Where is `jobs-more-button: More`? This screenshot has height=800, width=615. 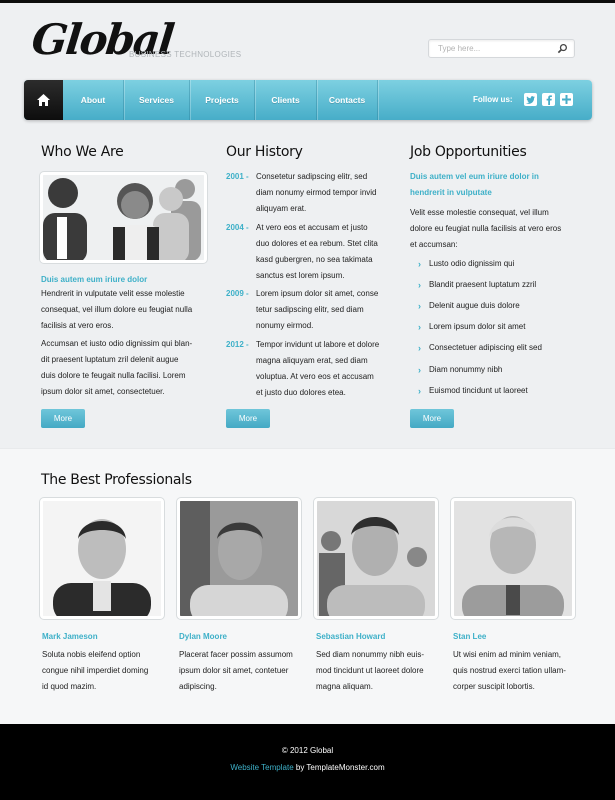 jobs-more-button: More is located at coordinates (432, 418).